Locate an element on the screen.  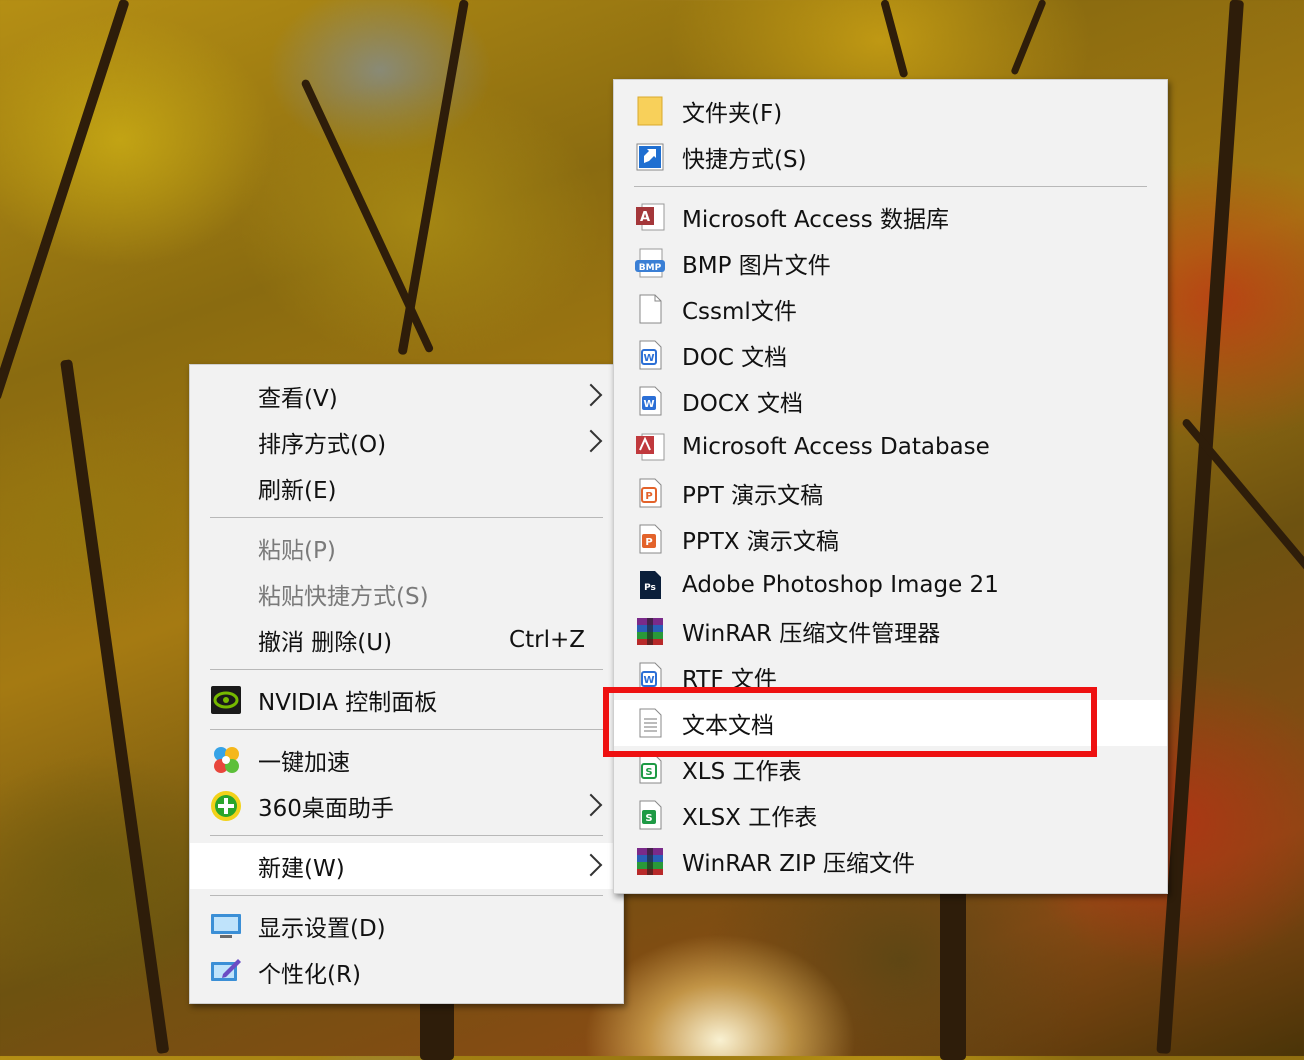
menu-item-360-desktop-assistant: 360桌面助手 is located at coordinates (406, 806).